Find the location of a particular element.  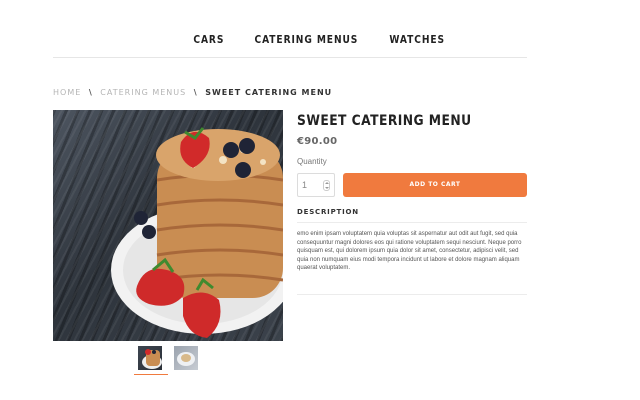

thumbnail-plate is located at coordinates (186, 358).